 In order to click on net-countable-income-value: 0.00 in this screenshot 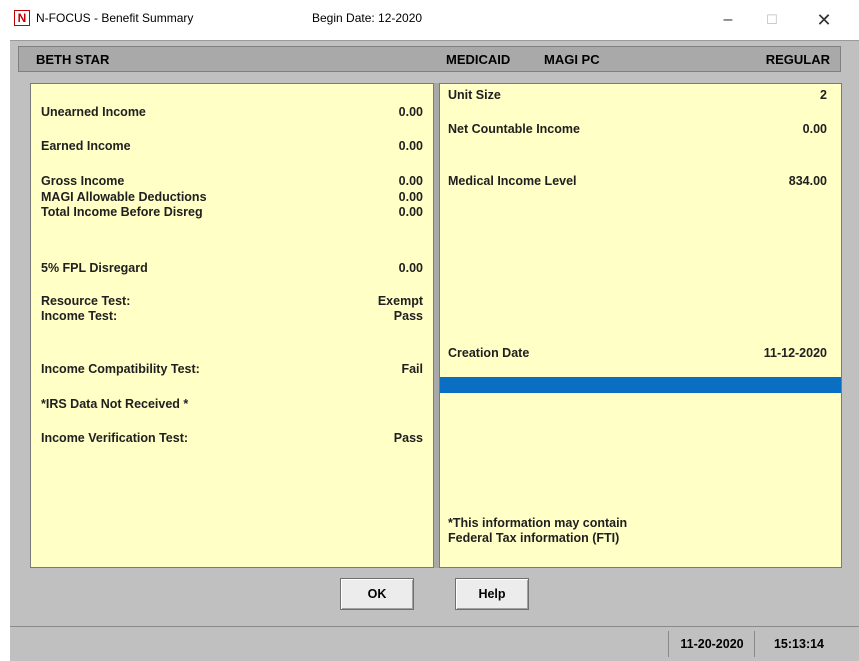, I will do `click(814, 129)`.